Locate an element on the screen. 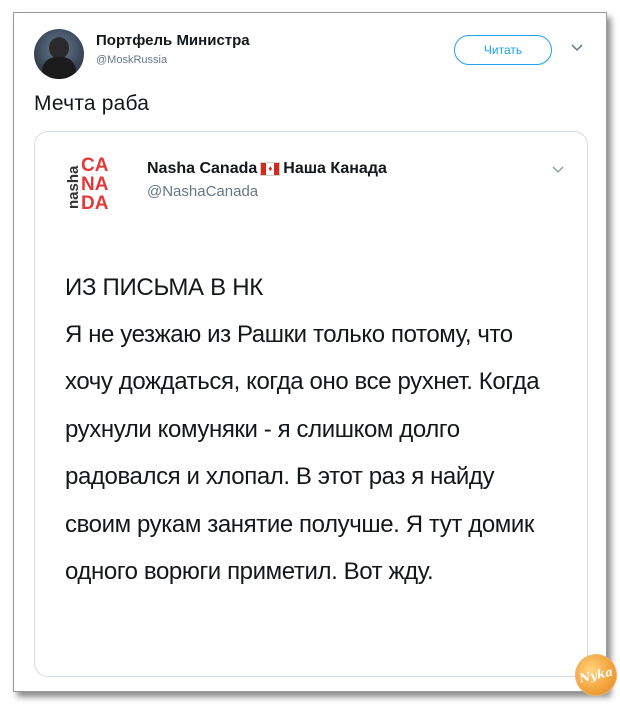 The height and width of the screenshot is (705, 620). quoted-author-name: Nasha Canada ♦ Наша Канада is located at coordinates (267, 169).